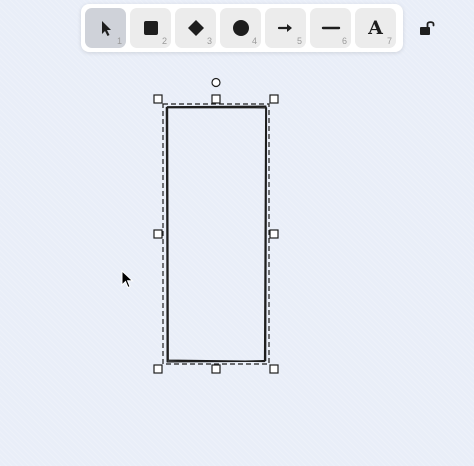  I want to click on tool-shortcut: 7, so click(389, 41).